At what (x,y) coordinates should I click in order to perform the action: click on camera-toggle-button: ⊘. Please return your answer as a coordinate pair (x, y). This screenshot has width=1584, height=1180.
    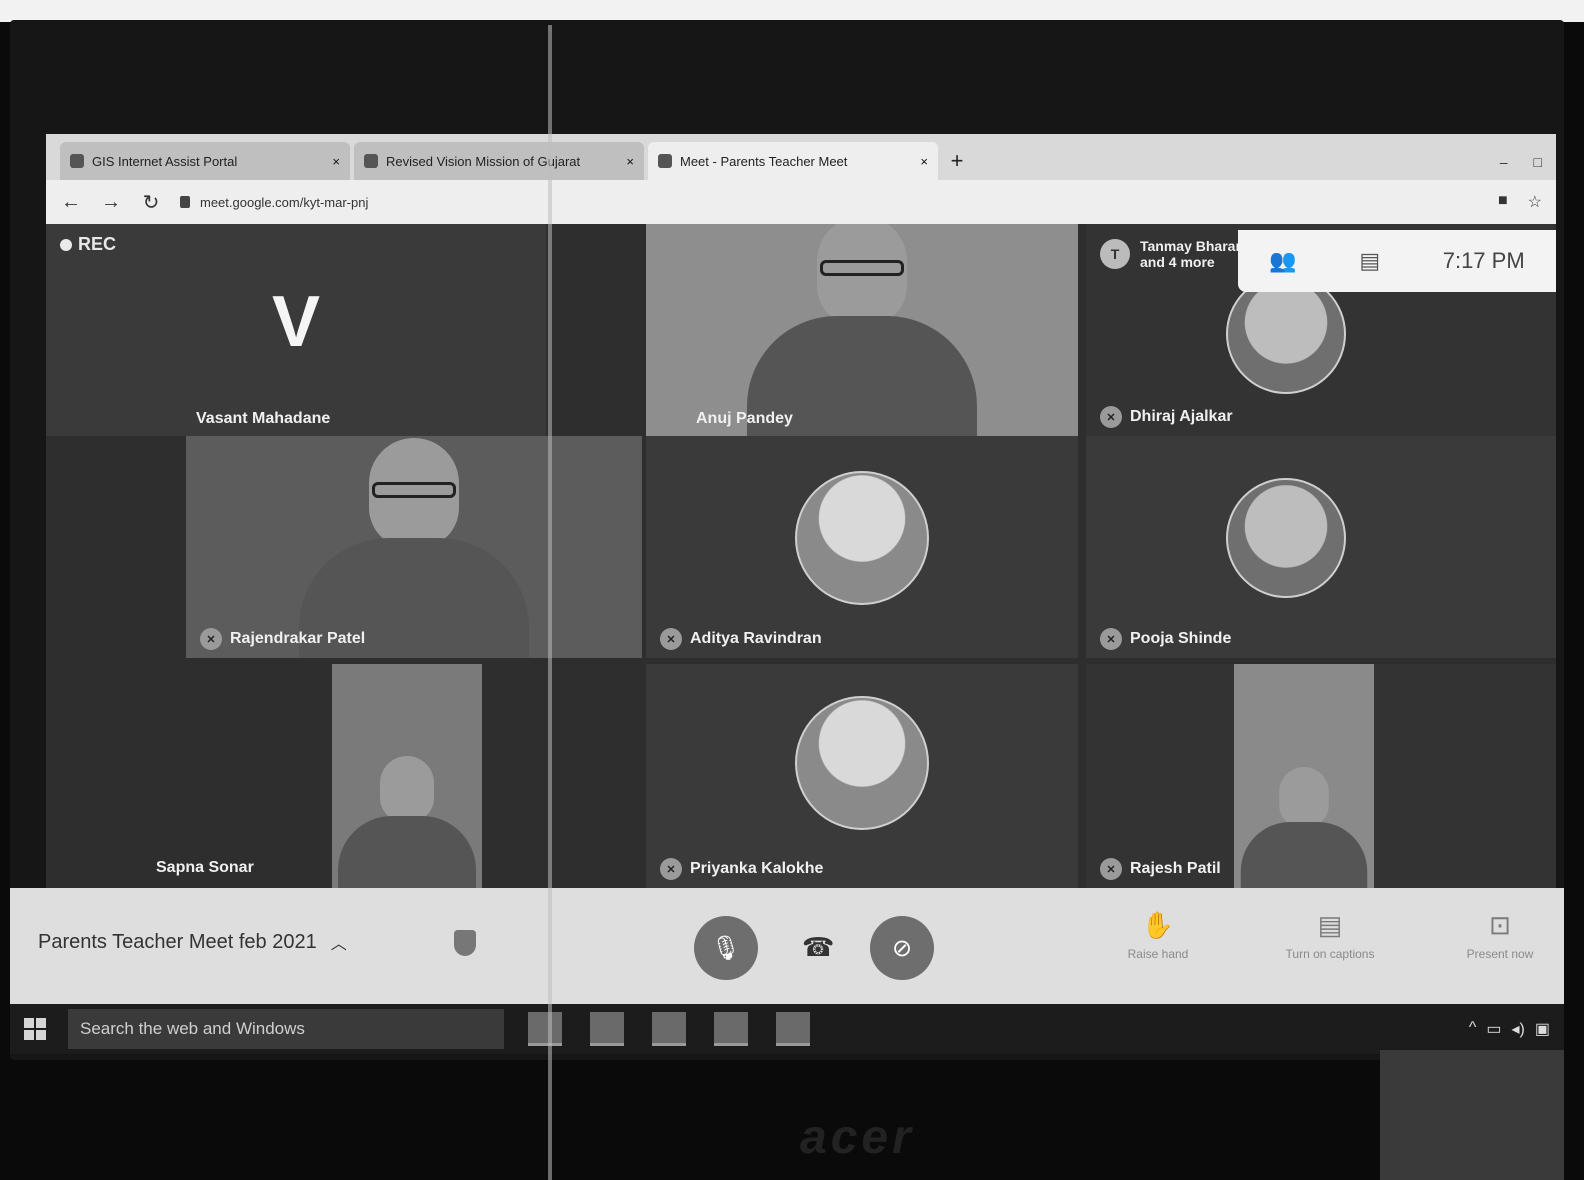
    Looking at the image, I should click on (902, 948).